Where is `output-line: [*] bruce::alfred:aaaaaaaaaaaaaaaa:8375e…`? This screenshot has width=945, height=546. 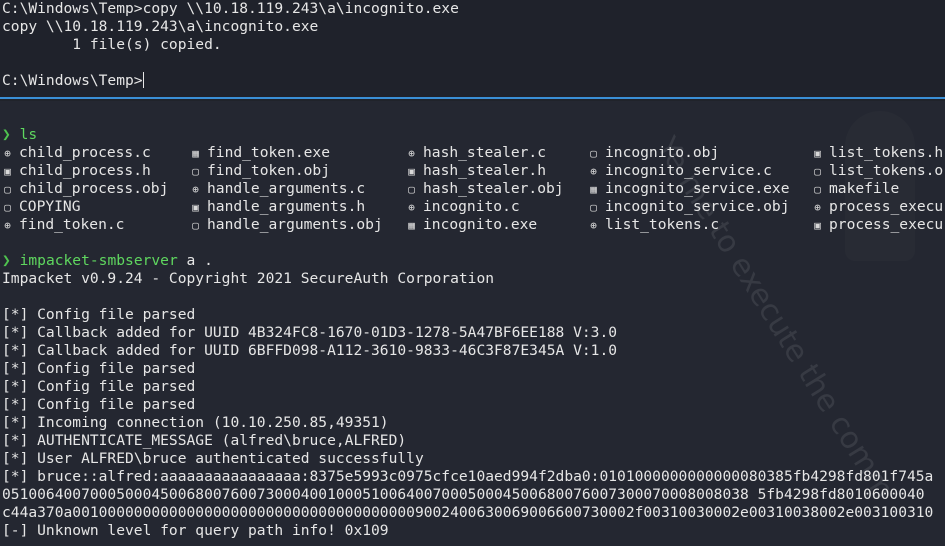 output-line: [*] bruce::alfred:aaaaaaaaaaaaaaaa:8375e… is located at coordinates (468, 476).